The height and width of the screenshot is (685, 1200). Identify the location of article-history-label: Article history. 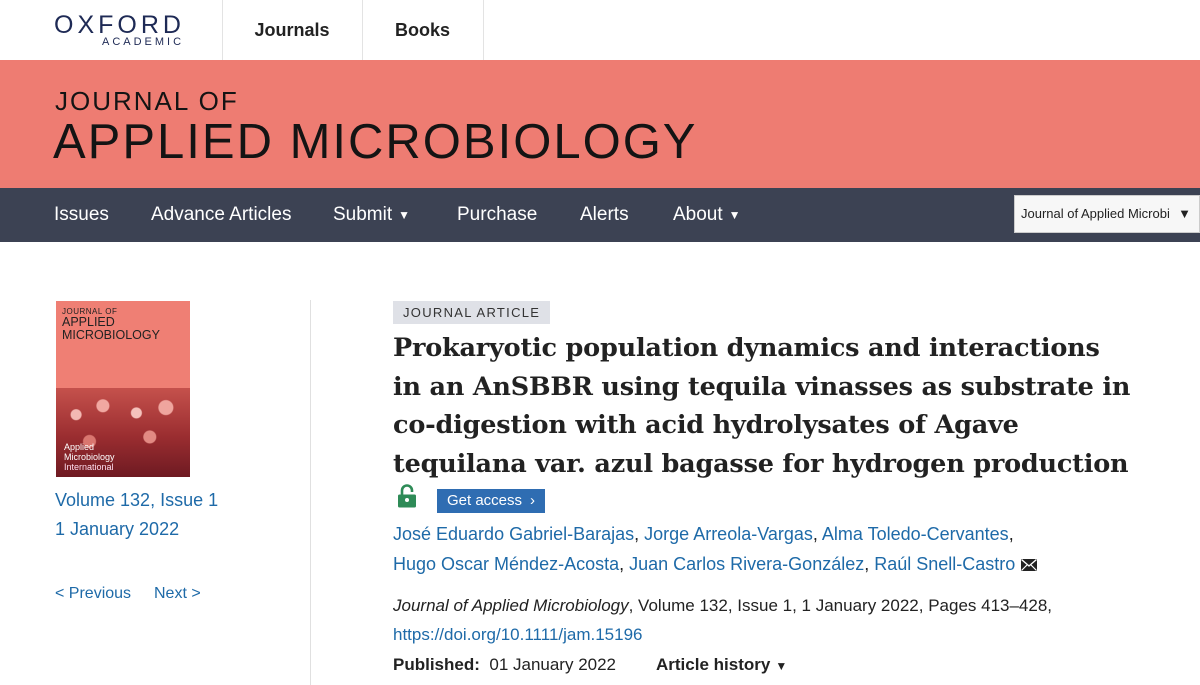
(713, 664).